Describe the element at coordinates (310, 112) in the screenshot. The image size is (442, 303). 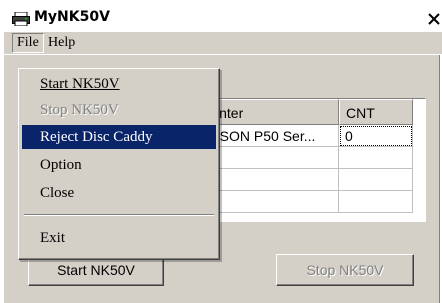
I see `list-header: Printer CNT` at that location.